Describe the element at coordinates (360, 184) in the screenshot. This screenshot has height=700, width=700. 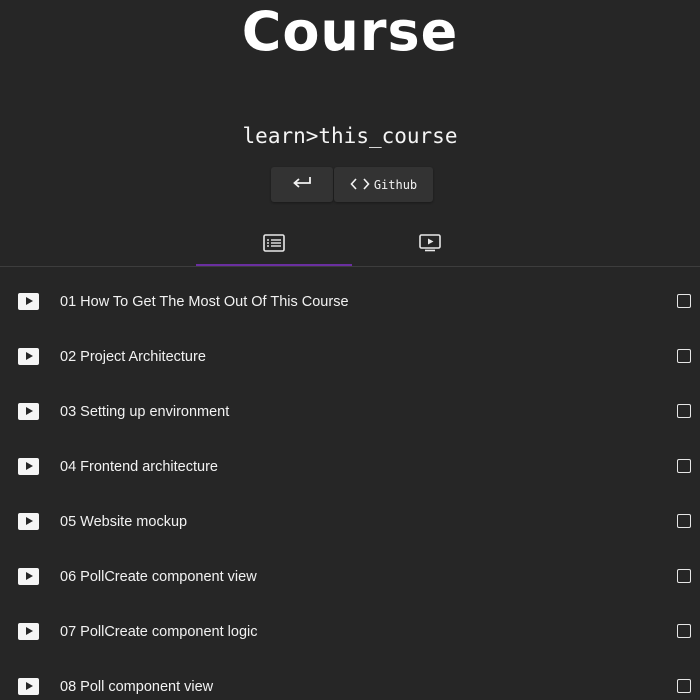
I see `code-brackets-icon` at that location.